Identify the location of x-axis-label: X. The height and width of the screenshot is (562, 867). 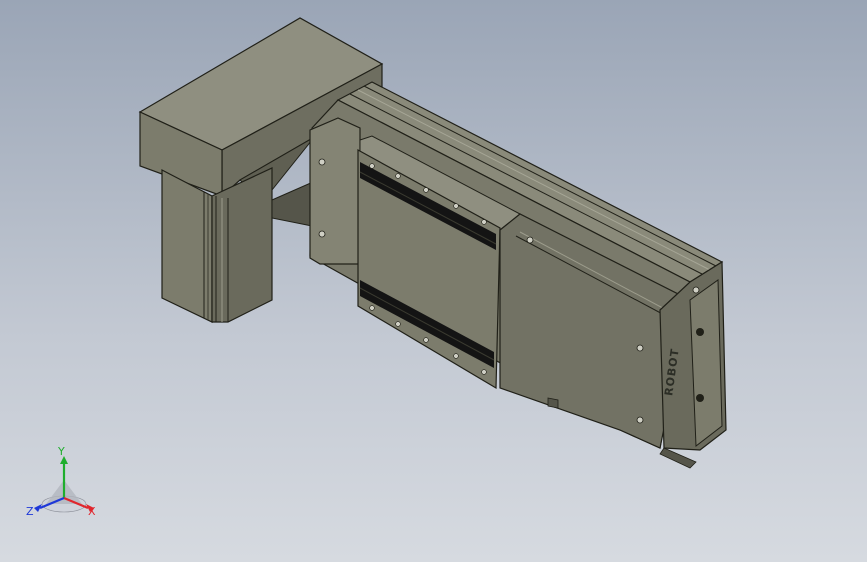
(92, 511).